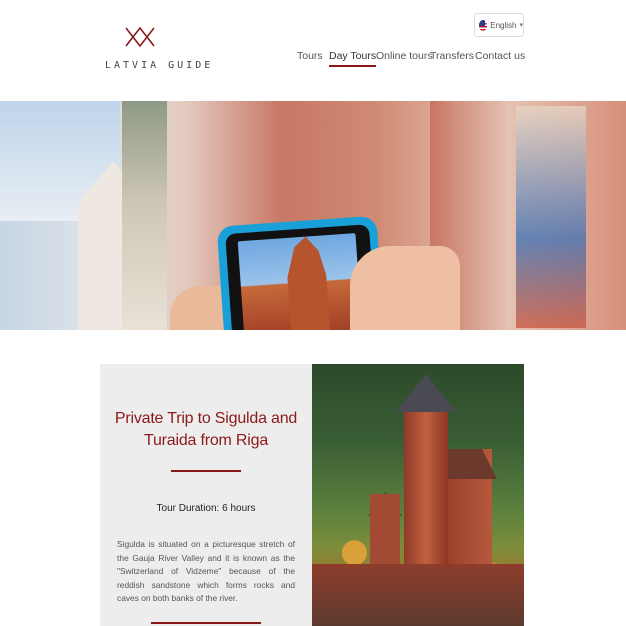  Describe the element at coordinates (310, 56) in the screenshot. I see `nav-item-tours: Tours` at that location.